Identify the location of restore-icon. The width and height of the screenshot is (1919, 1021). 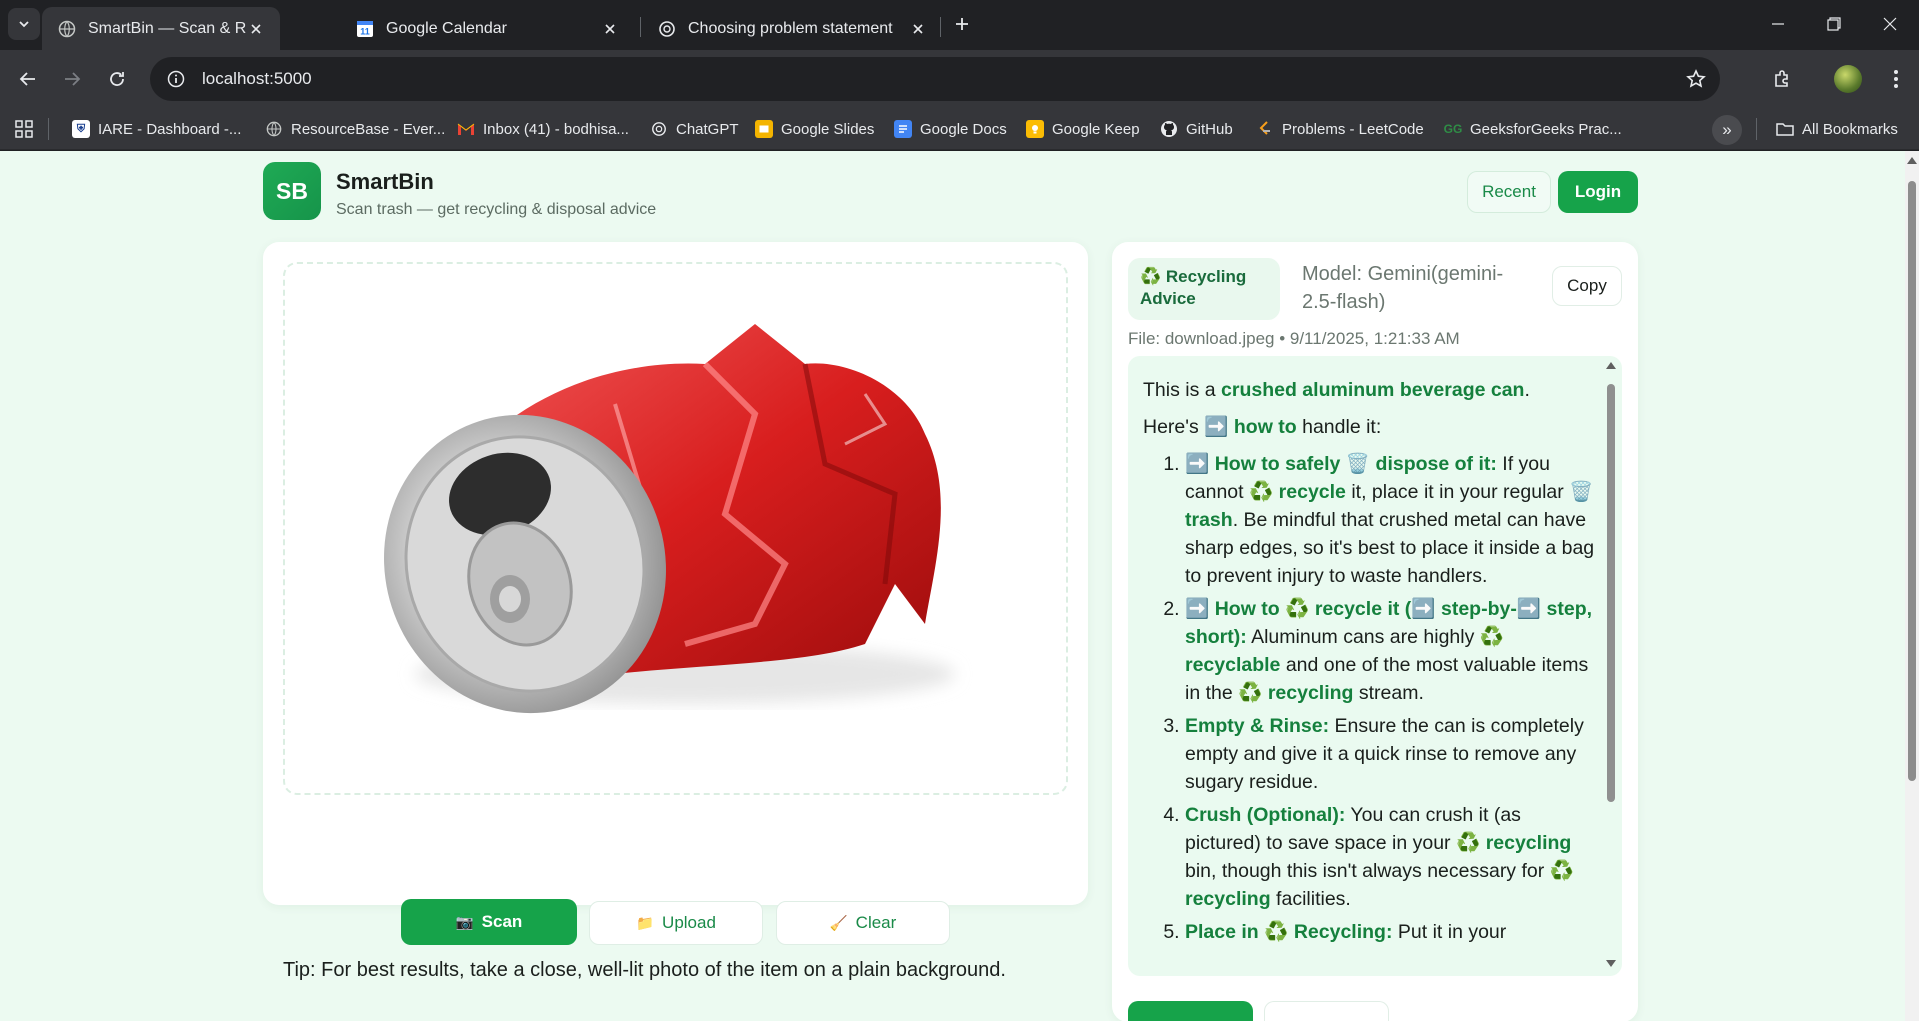
(1834, 24).